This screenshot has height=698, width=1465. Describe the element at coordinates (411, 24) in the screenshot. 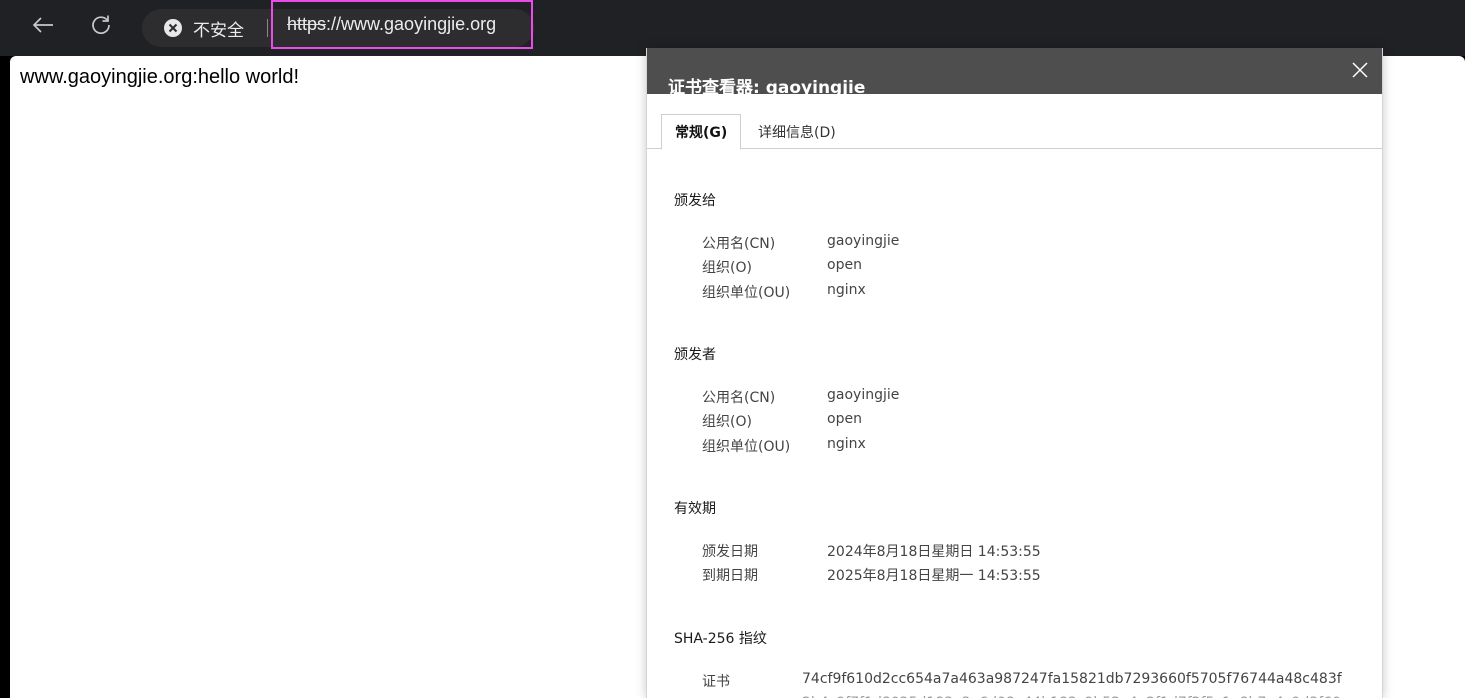

I see `url-host: ://www.gaoyingjie.org` at that location.